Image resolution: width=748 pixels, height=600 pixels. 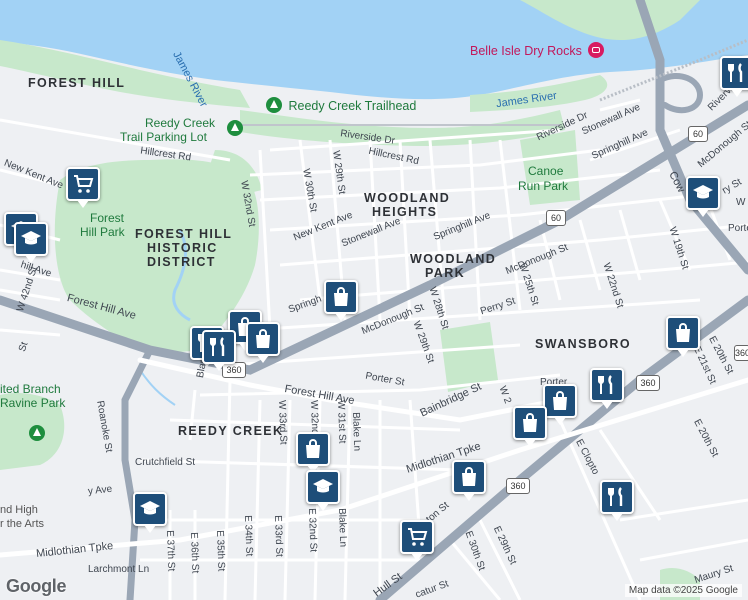 I want to click on label-swansboro: SWANSBORO, so click(x=583, y=344).